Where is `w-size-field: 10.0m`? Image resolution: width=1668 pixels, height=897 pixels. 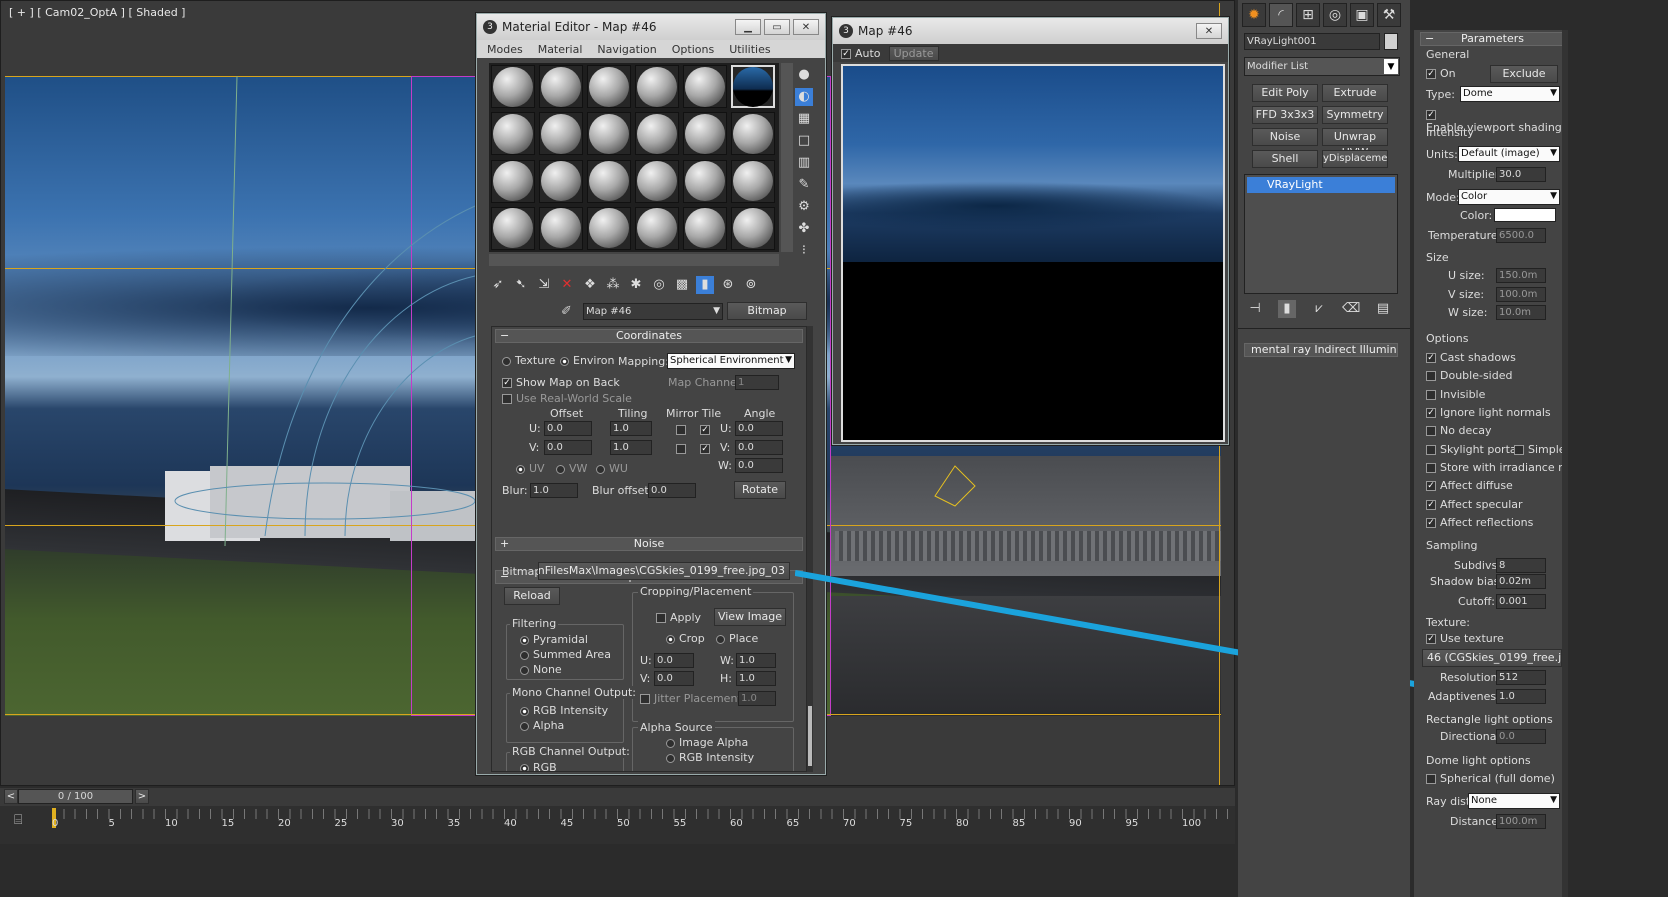
w-size-field: 10.0m is located at coordinates (1521, 312).